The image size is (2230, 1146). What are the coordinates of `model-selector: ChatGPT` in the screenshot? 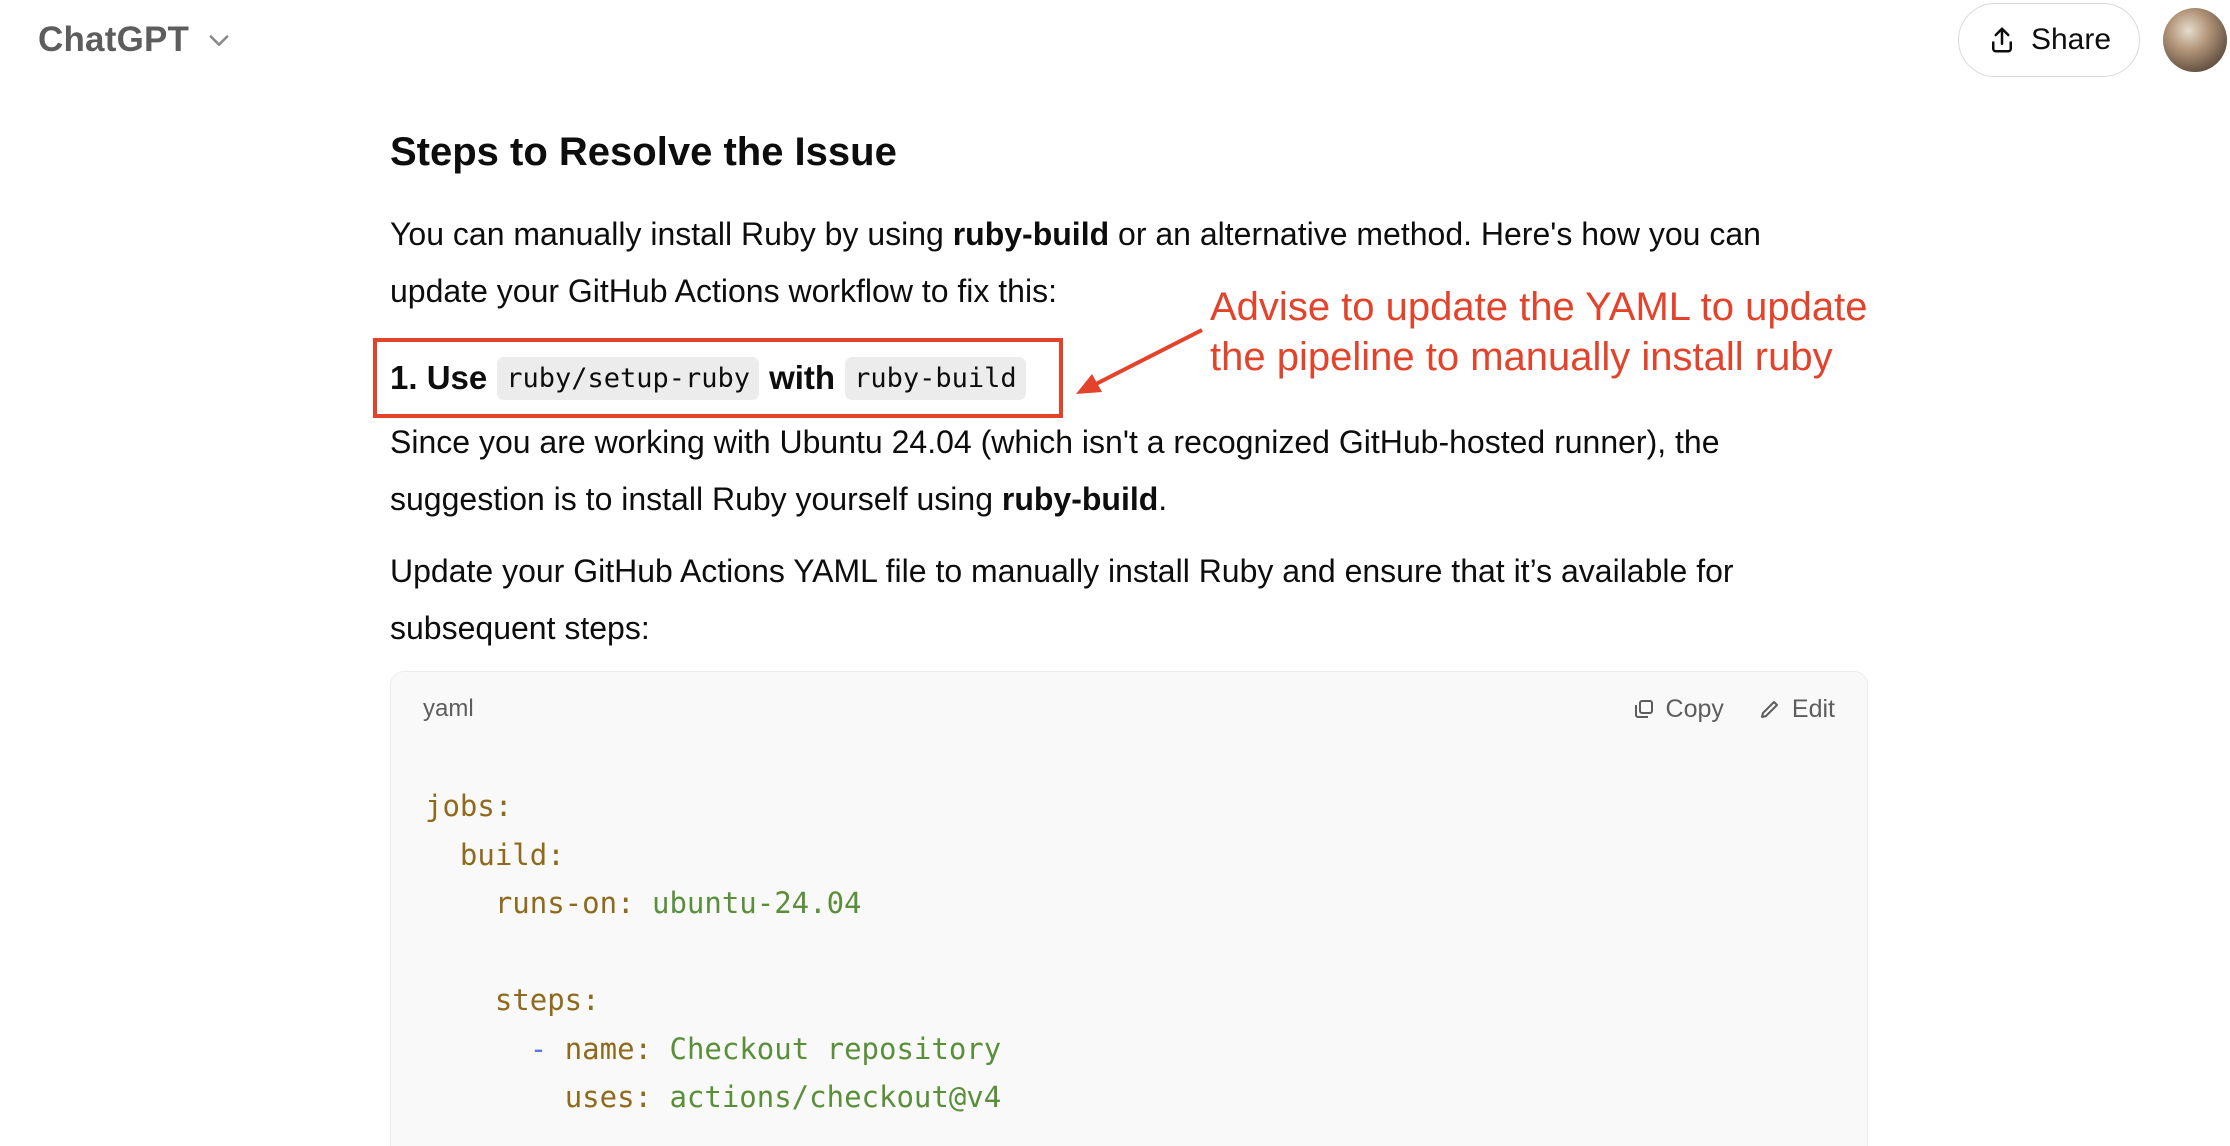 It's located at (135, 40).